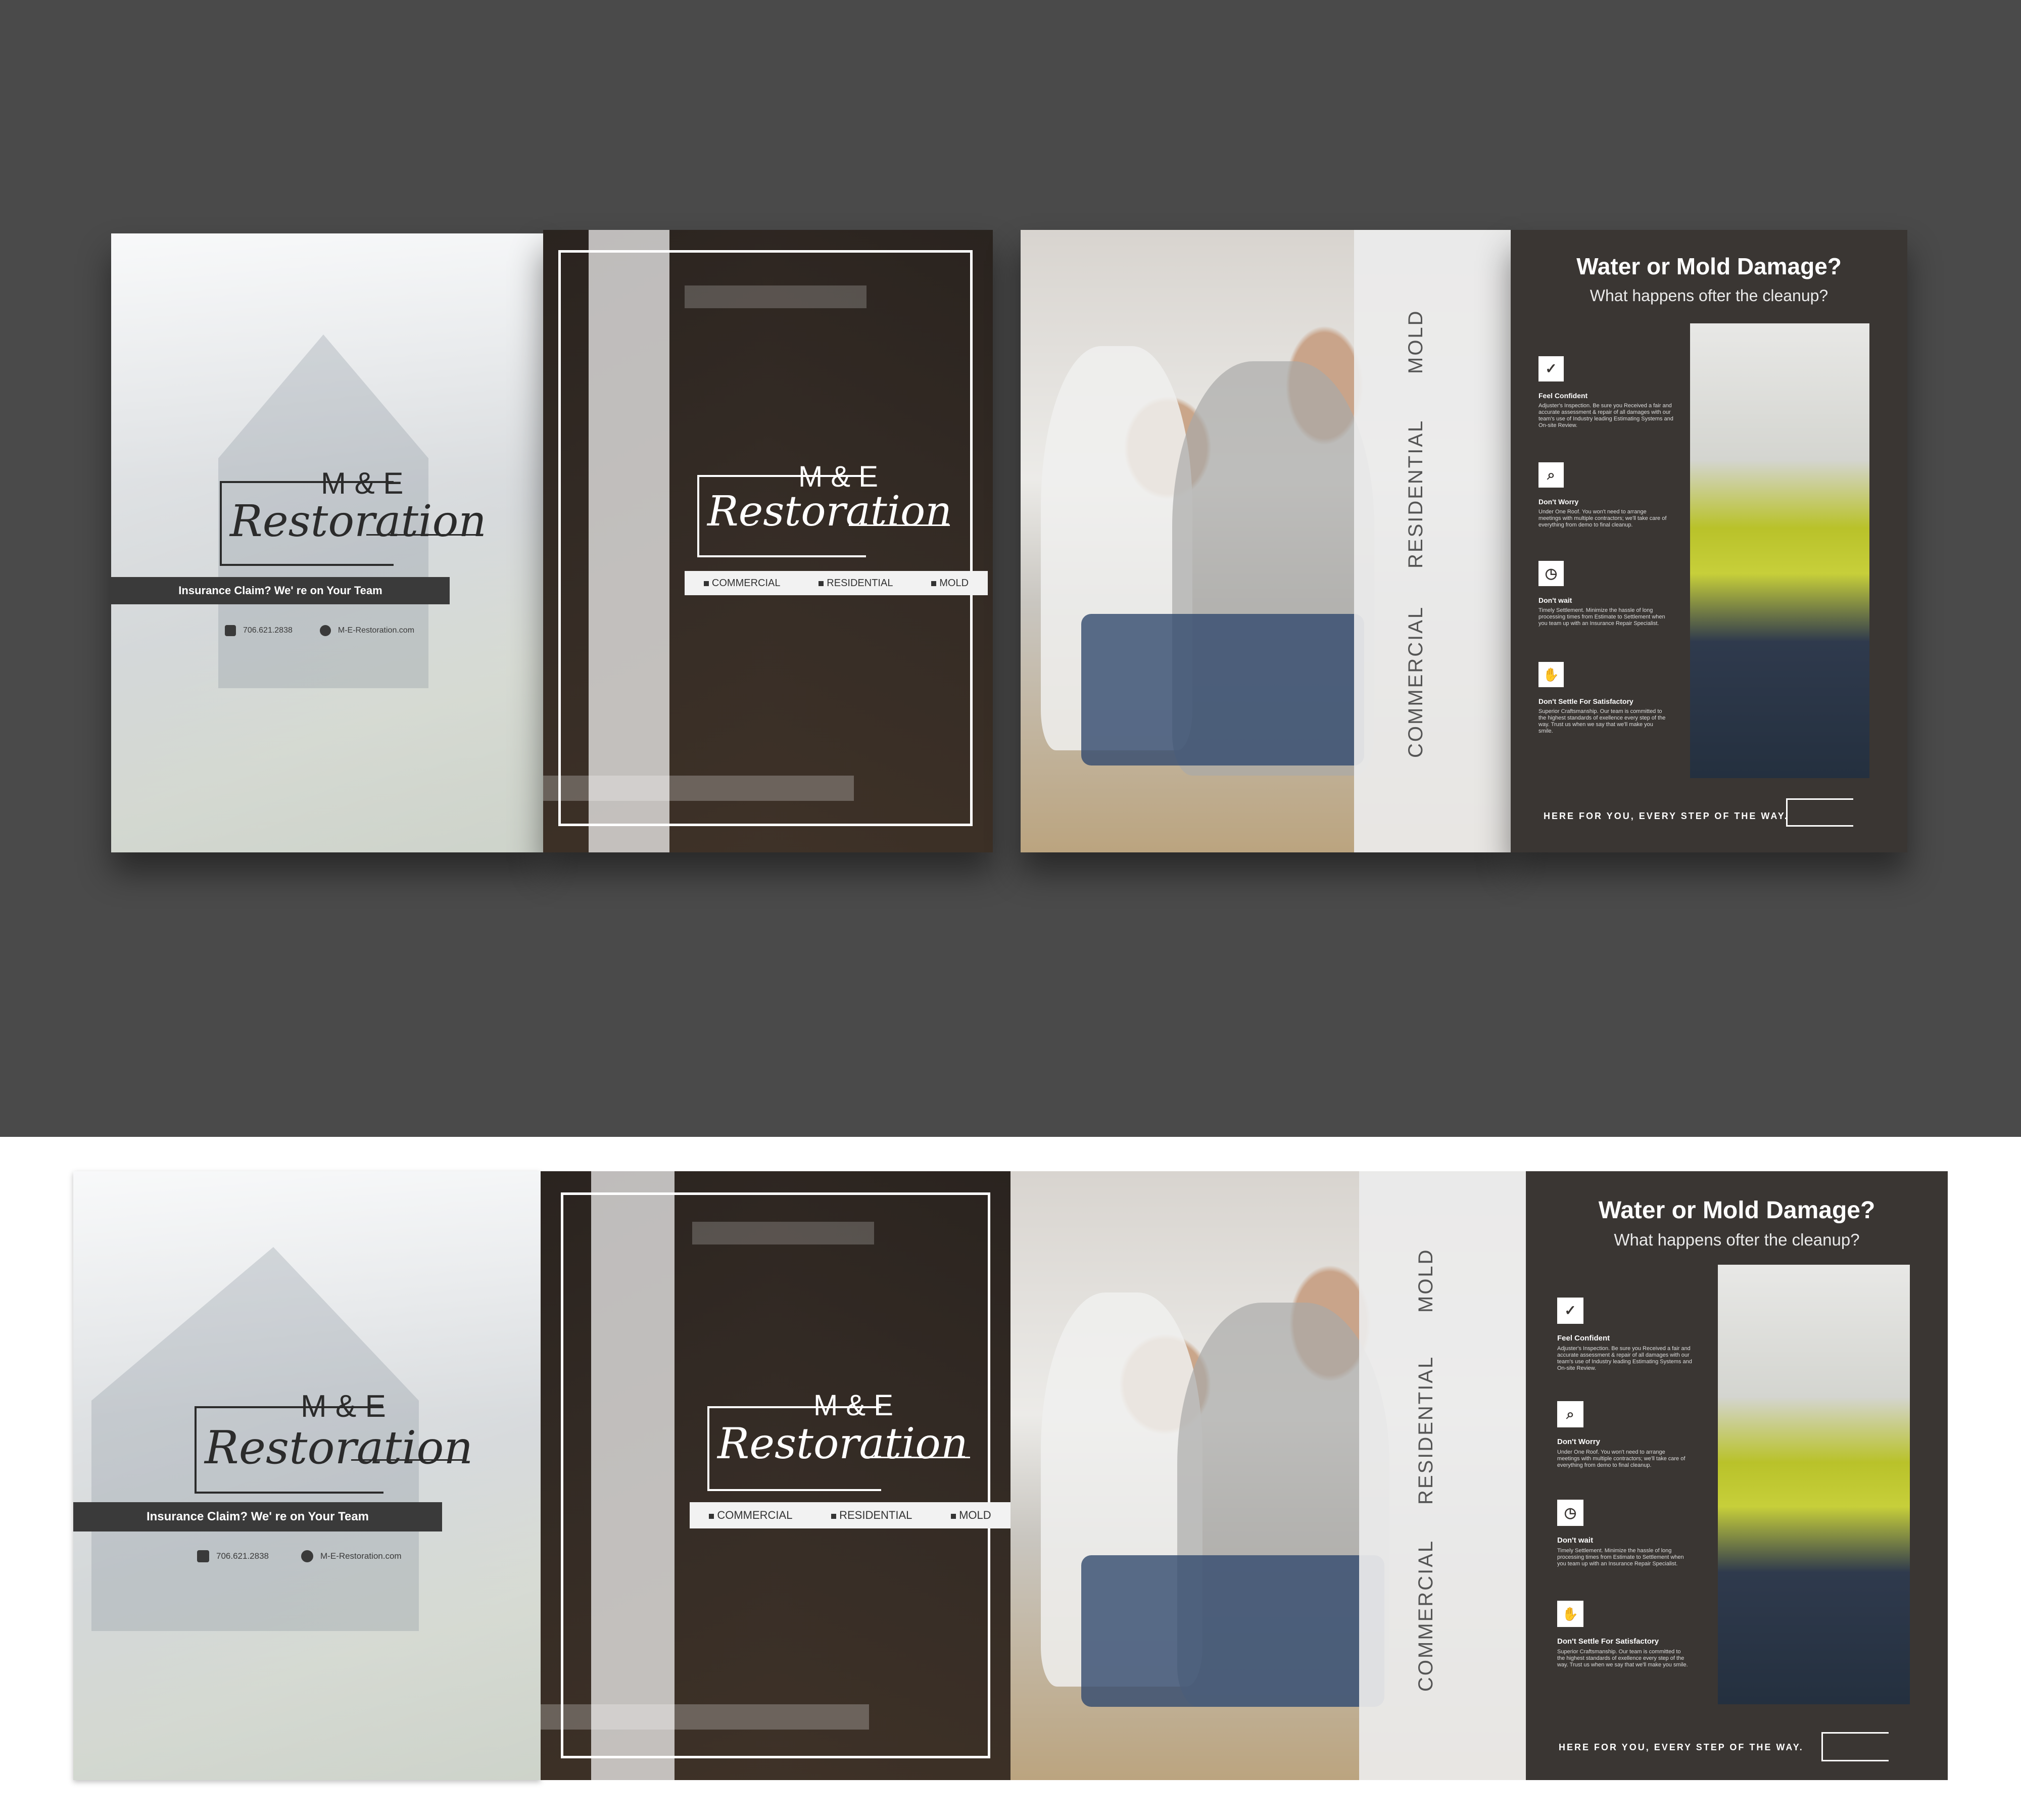 This screenshot has height=1820, width=2021. I want to click on services-bar: COMMERCIAL RESIDENTIAL MOLD, so click(836, 583).